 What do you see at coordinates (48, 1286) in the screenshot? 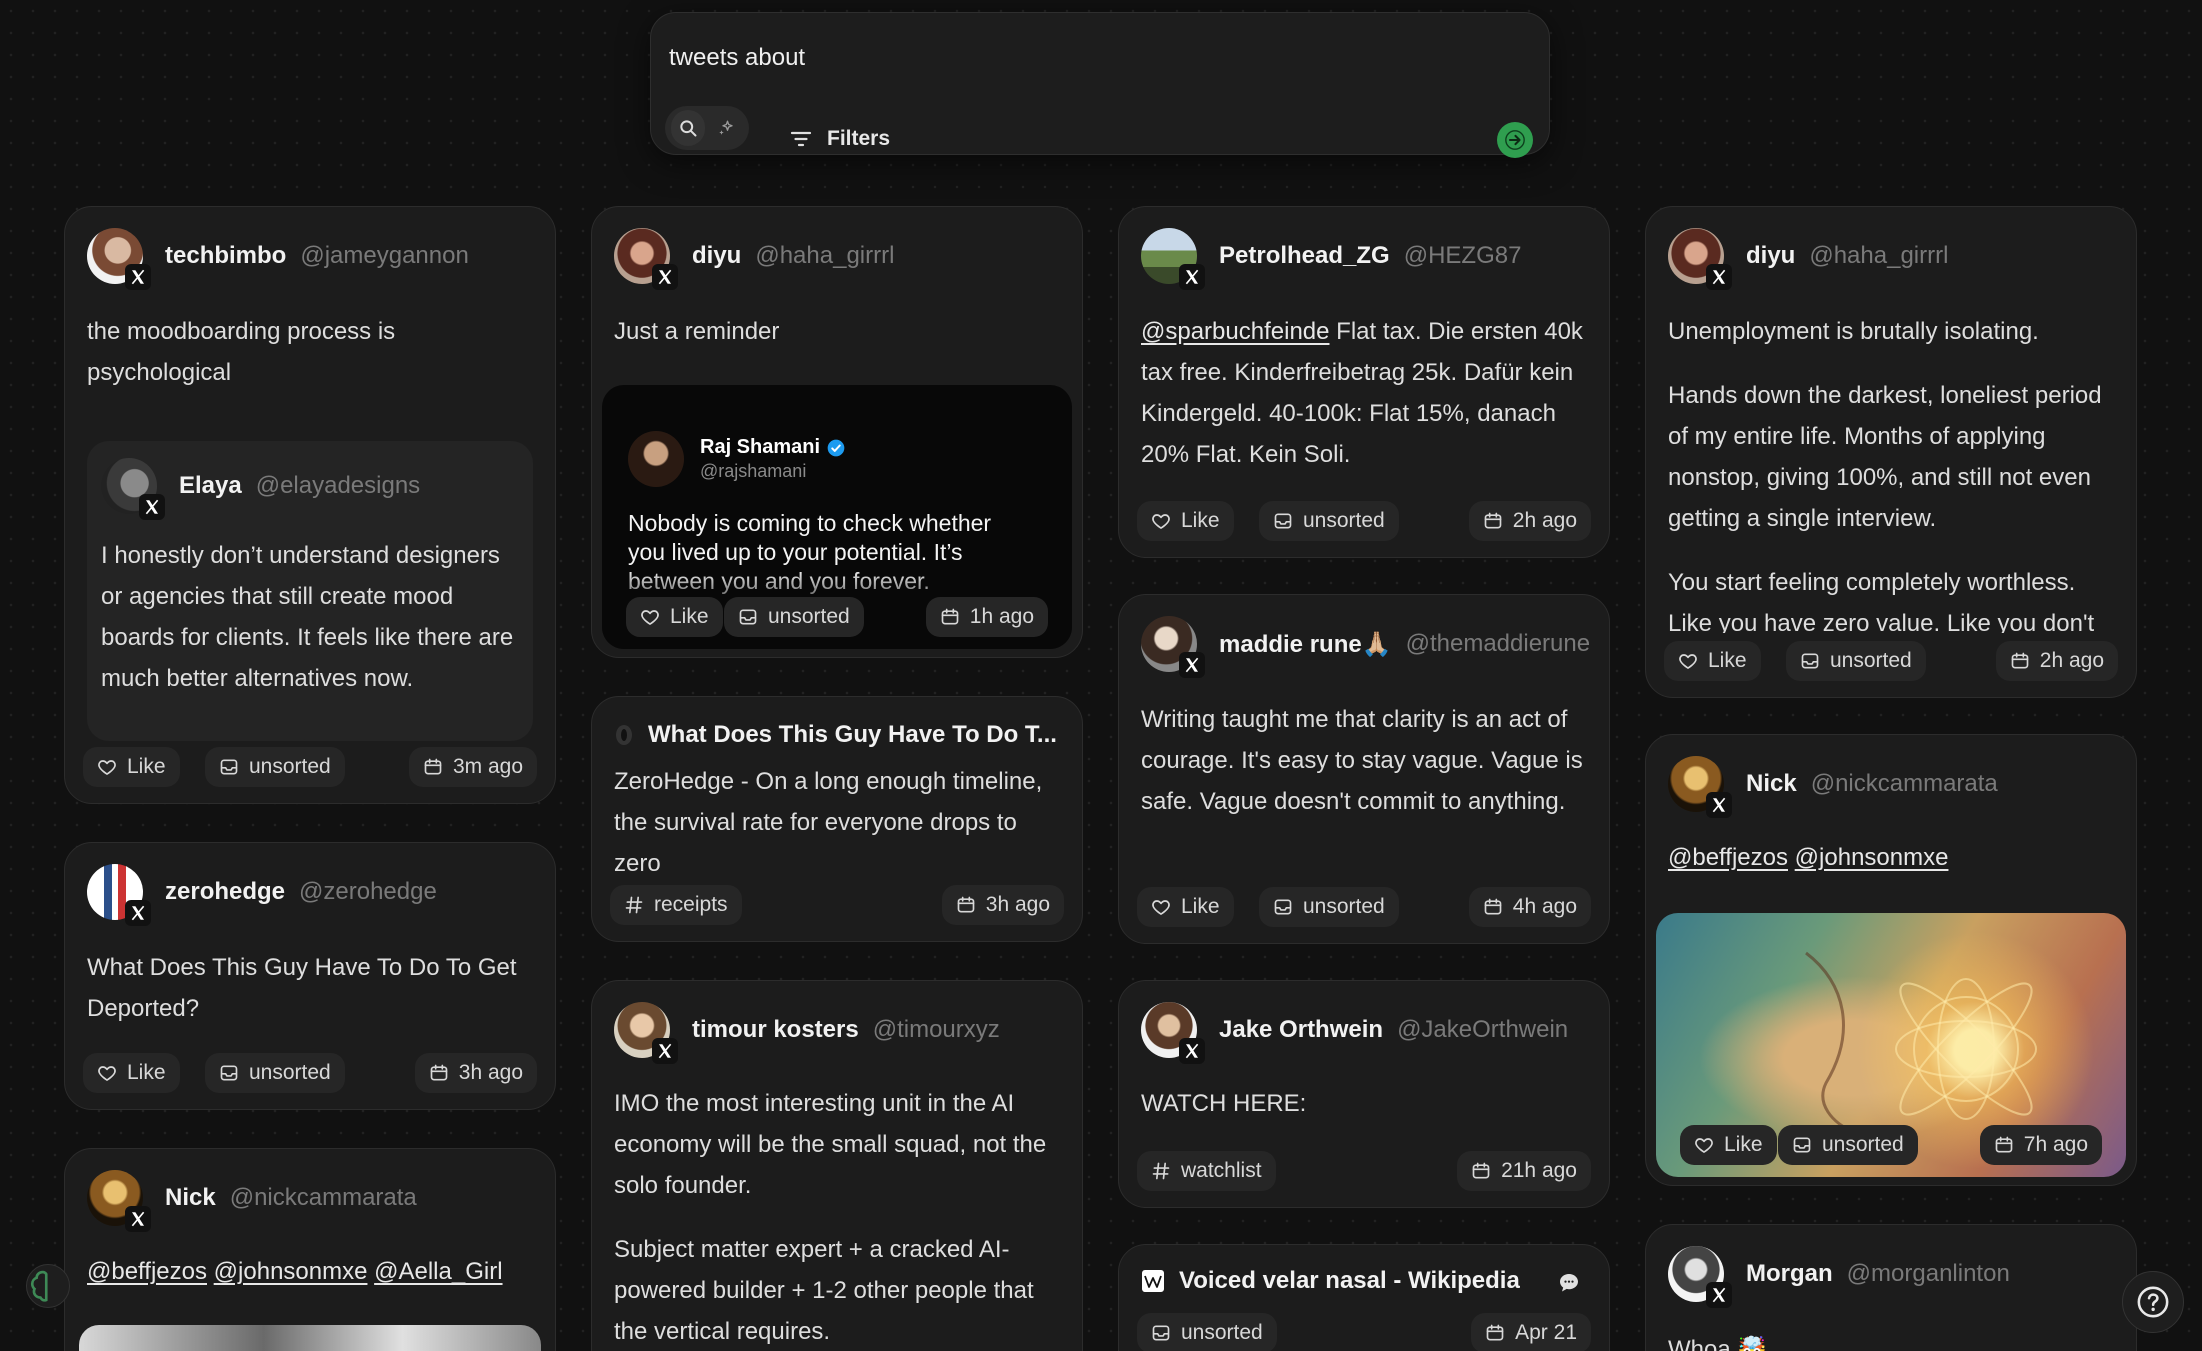
I see `brain-logo-button` at bounding box center [48, 1286].